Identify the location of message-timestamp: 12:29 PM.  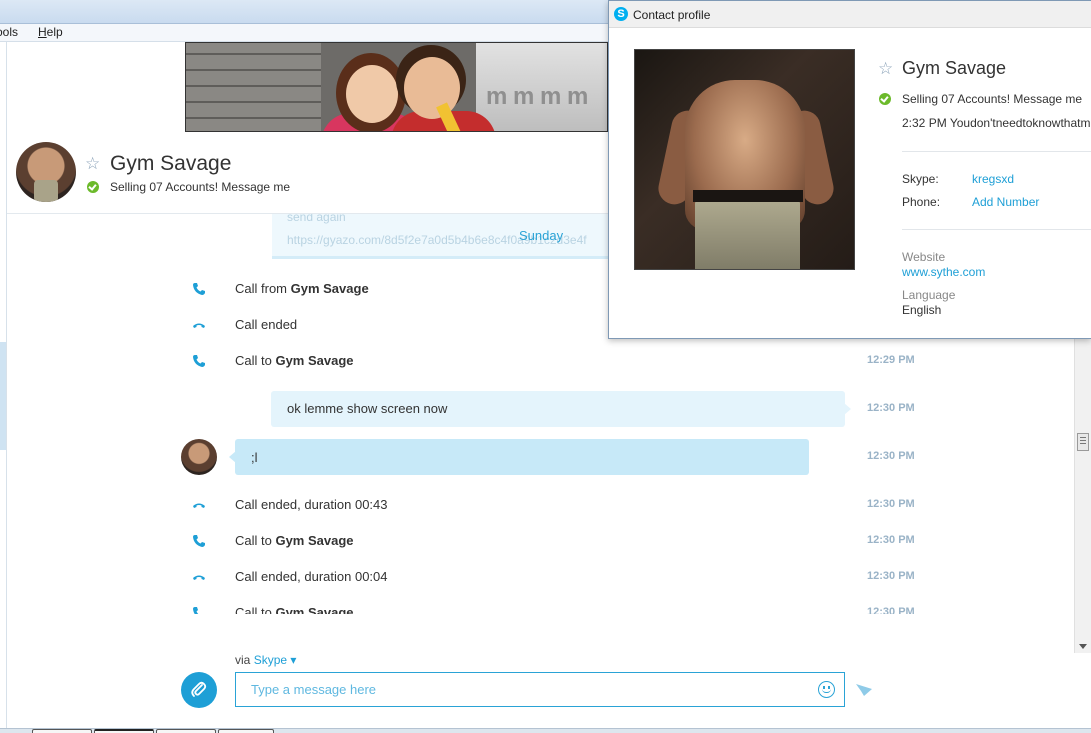
(891, 360).